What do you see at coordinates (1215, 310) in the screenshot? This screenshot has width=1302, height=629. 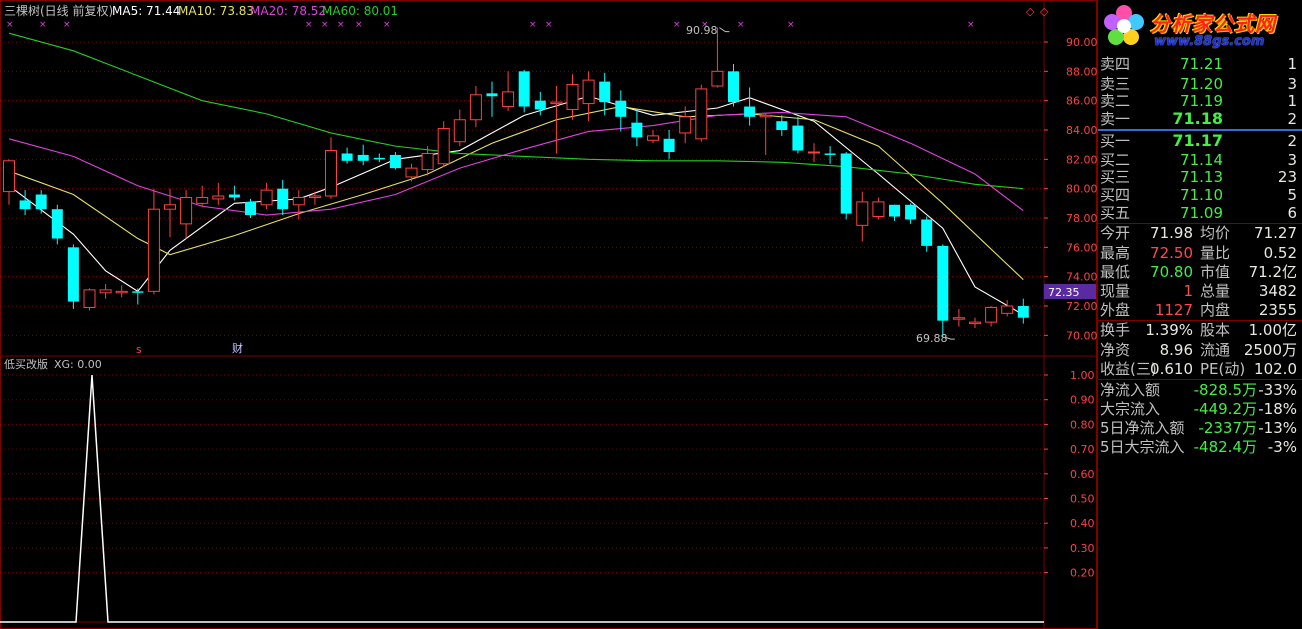 I see `stat-label: 内盘` at bounding box center [1215, 310].